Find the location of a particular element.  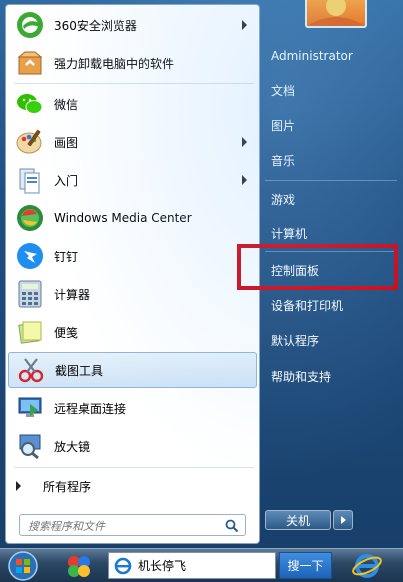

link-label: 帮助和支持 is located at coordinates (301, 376).